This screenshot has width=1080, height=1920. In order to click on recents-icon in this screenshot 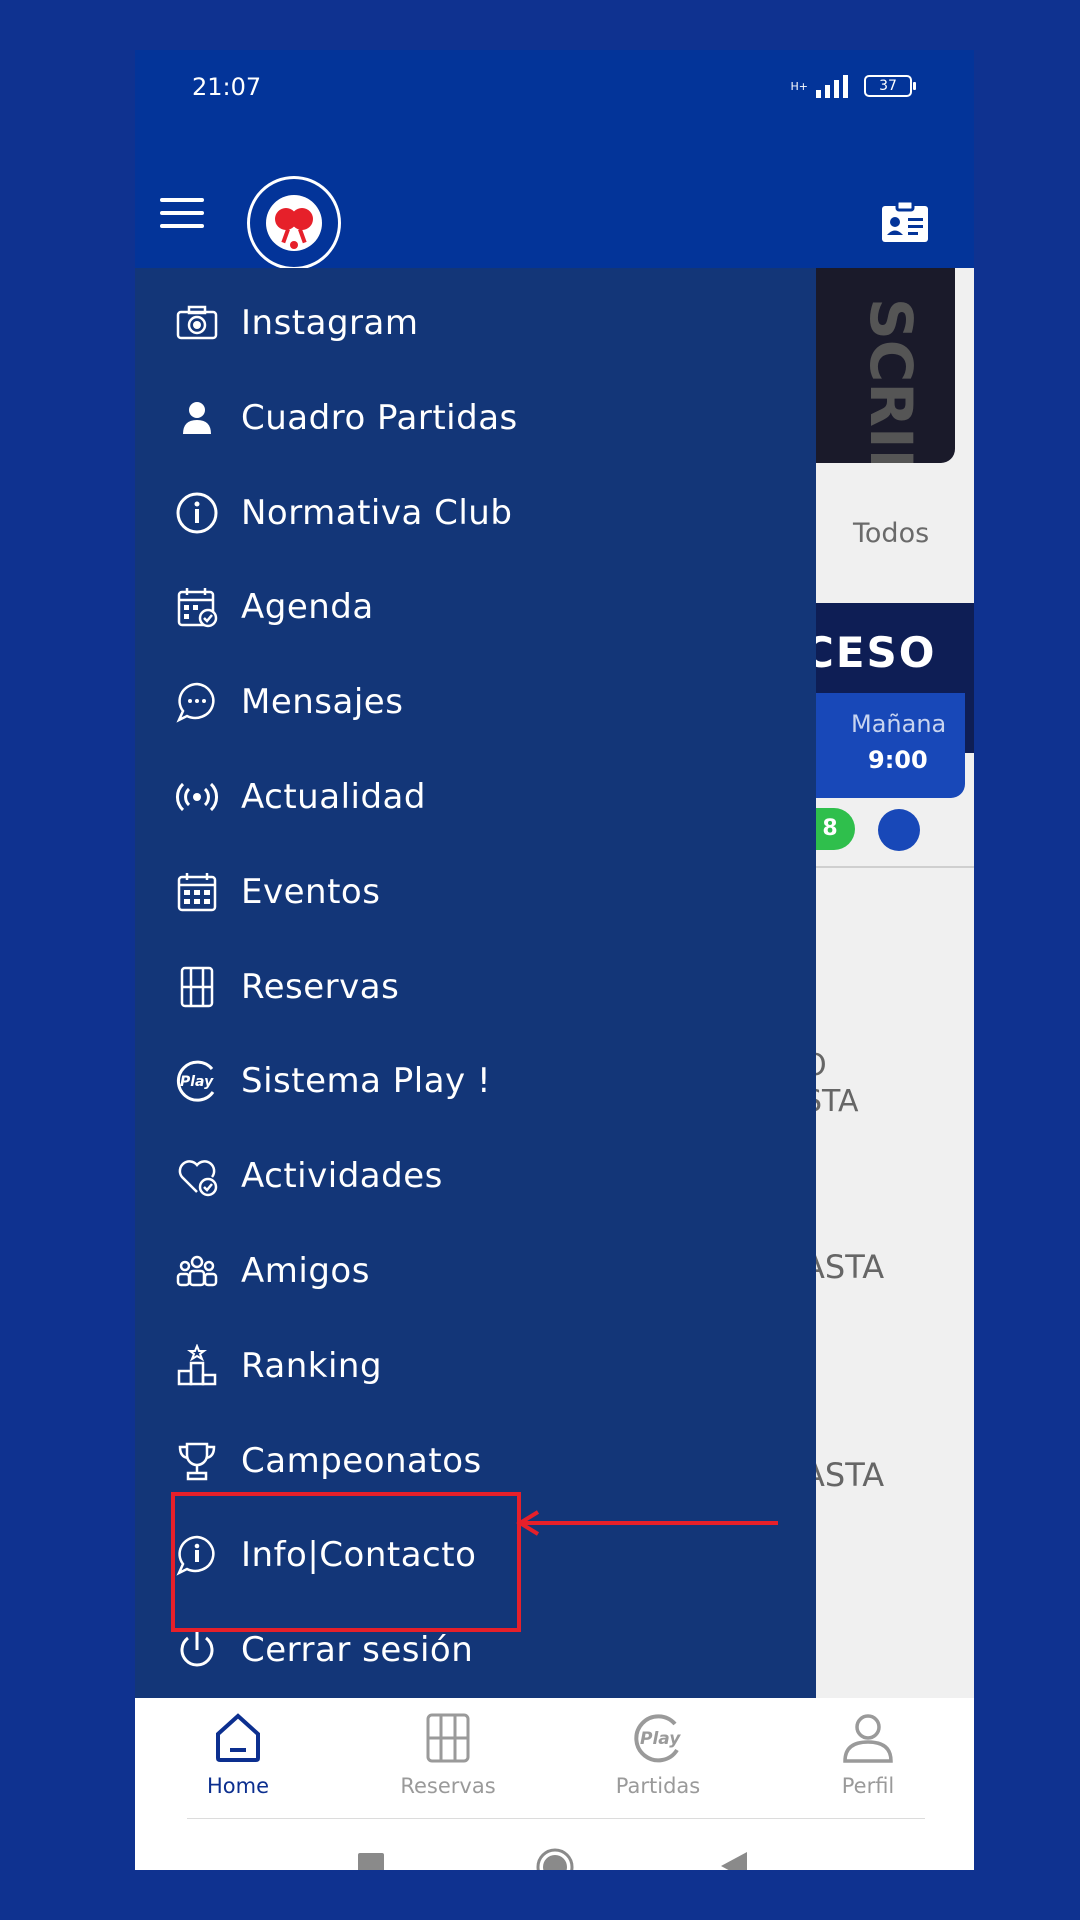, I will do `click(371, 1861)`.